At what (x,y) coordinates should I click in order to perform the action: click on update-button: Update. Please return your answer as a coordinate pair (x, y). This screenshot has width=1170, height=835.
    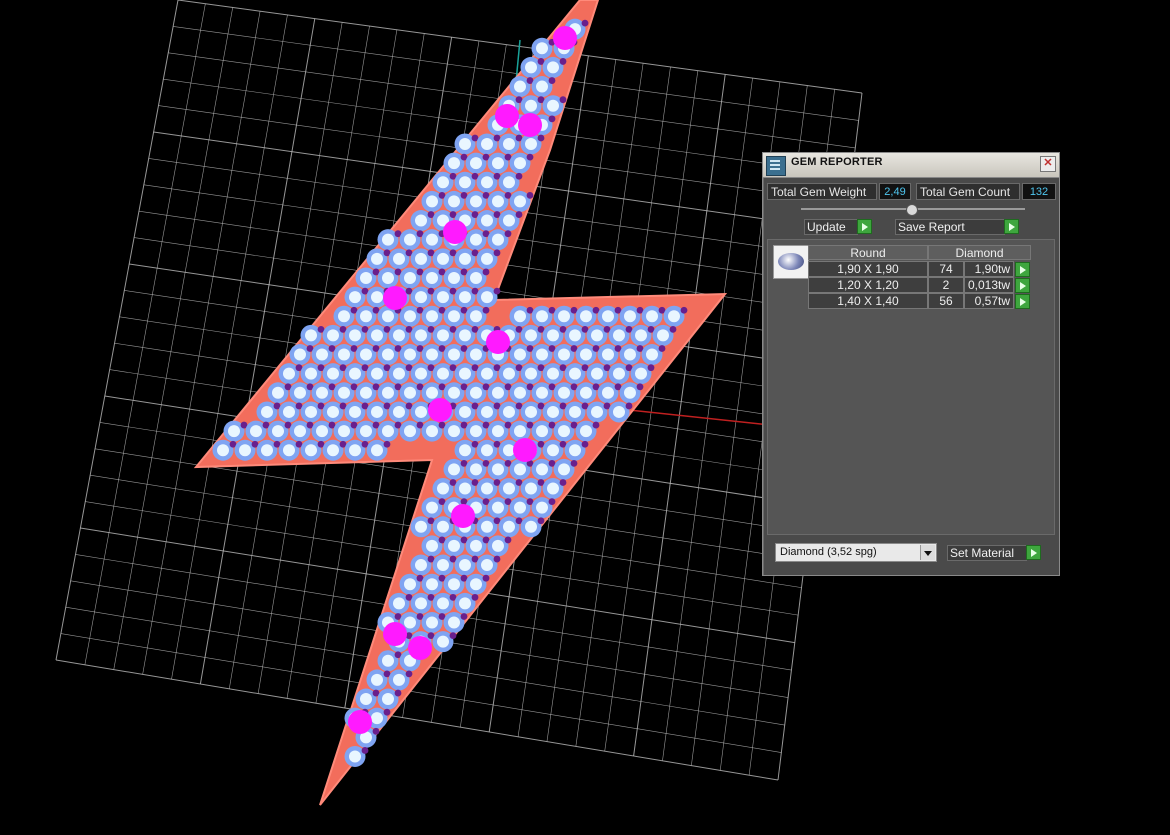
    Looking at the image, I should click on (831, 227).